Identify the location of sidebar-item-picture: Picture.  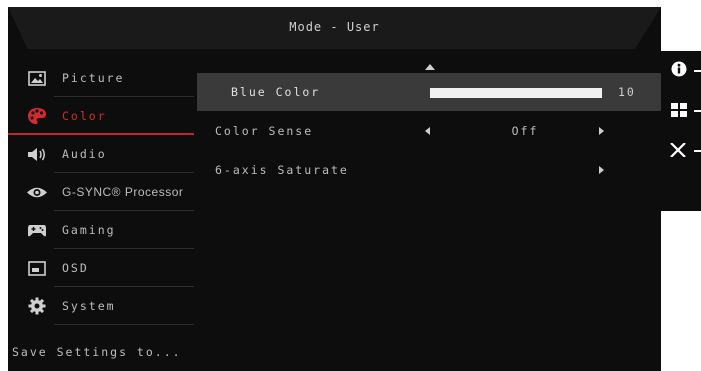
(101, 78).